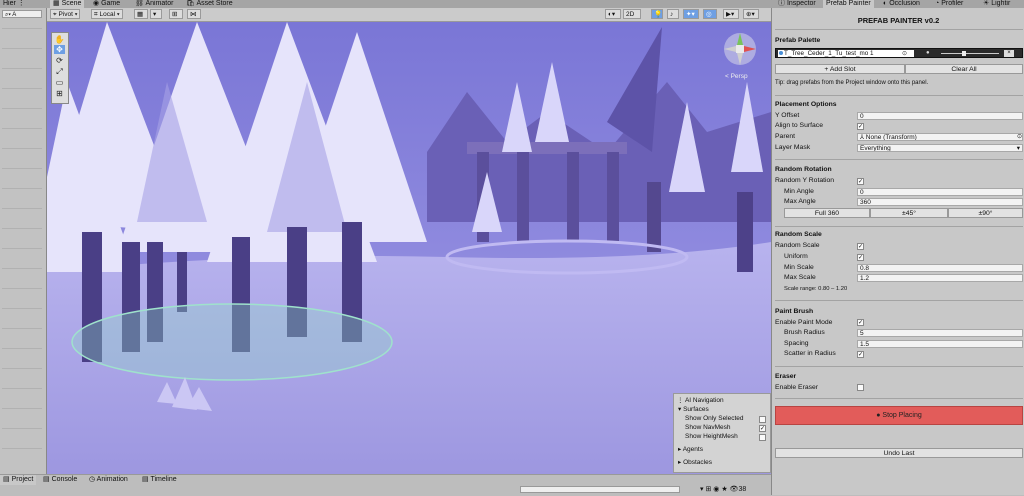 The width and height of the screenshot is (1024, 496). I want to click on palette-slot-row: T_Tree_Ceder_1_Tu_test_mo 1 ⊙ ● ×, so click(899, 53).